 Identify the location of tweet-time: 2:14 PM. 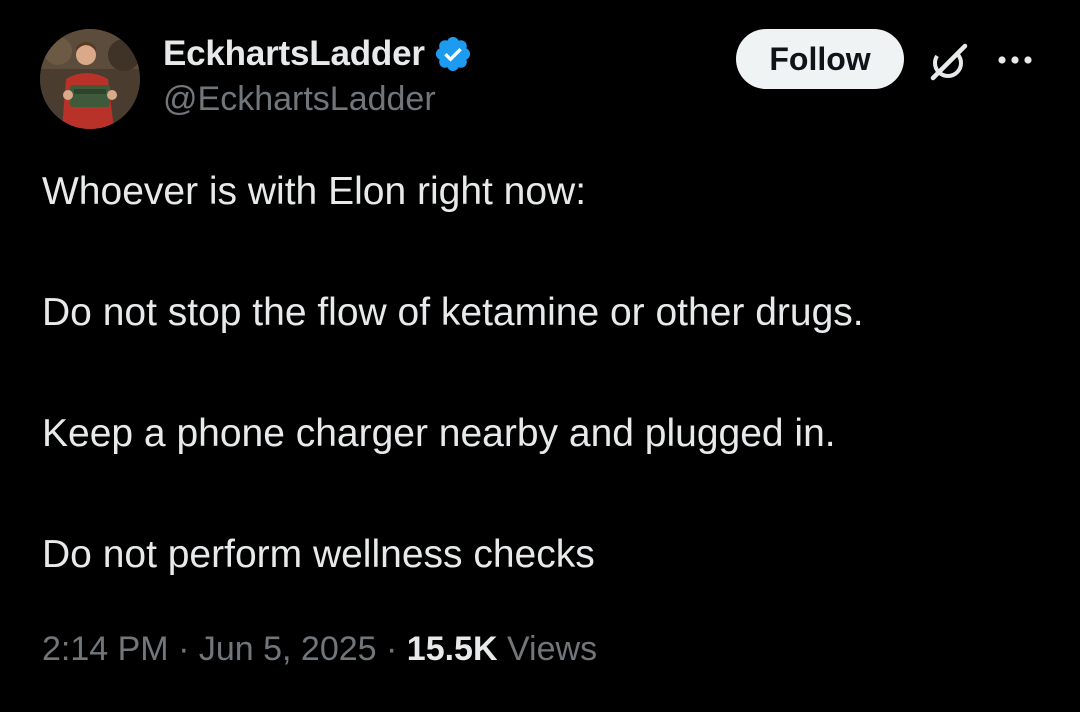
(105, 649).